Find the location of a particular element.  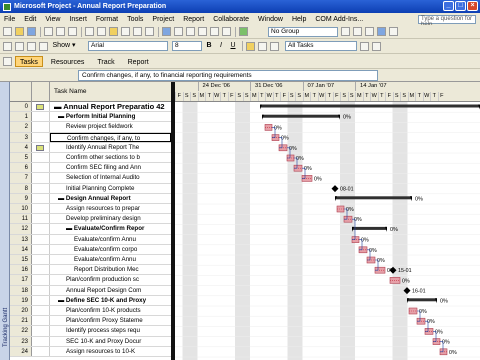

font-dropdown: Arial is located at coordinates (128, 46).